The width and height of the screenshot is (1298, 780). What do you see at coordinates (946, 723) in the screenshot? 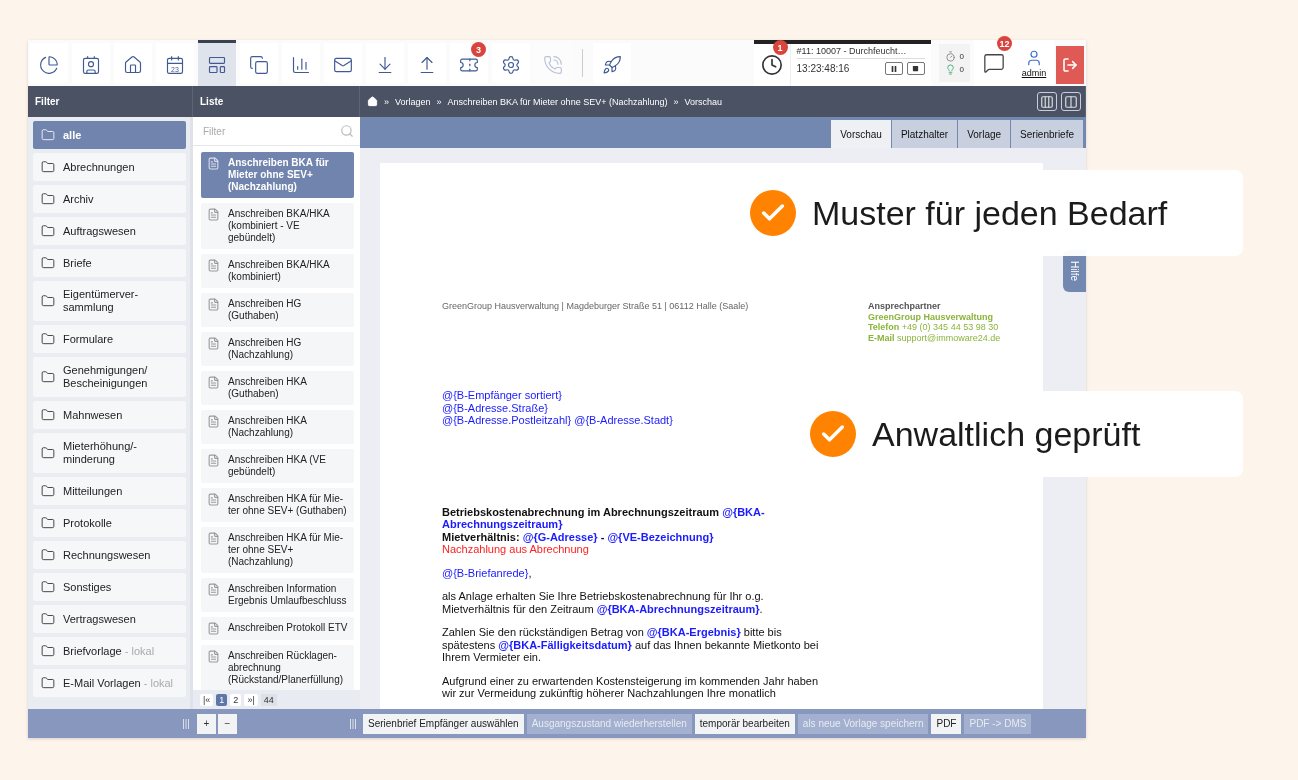
I see `action-button: PDF` at bounding box center [946, 723].